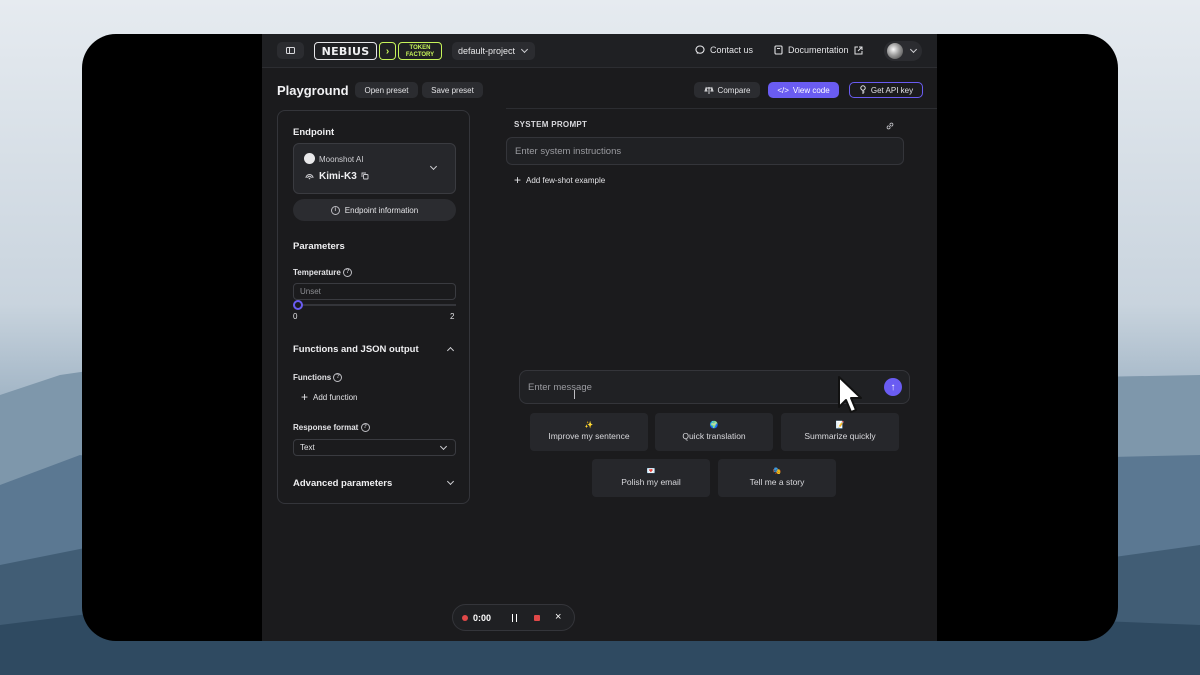 This screenshot has height=675, width=1200. Describe the element at coordinates (298, 305) in the screenshot. I see `temperature-slider-handle` at that location.